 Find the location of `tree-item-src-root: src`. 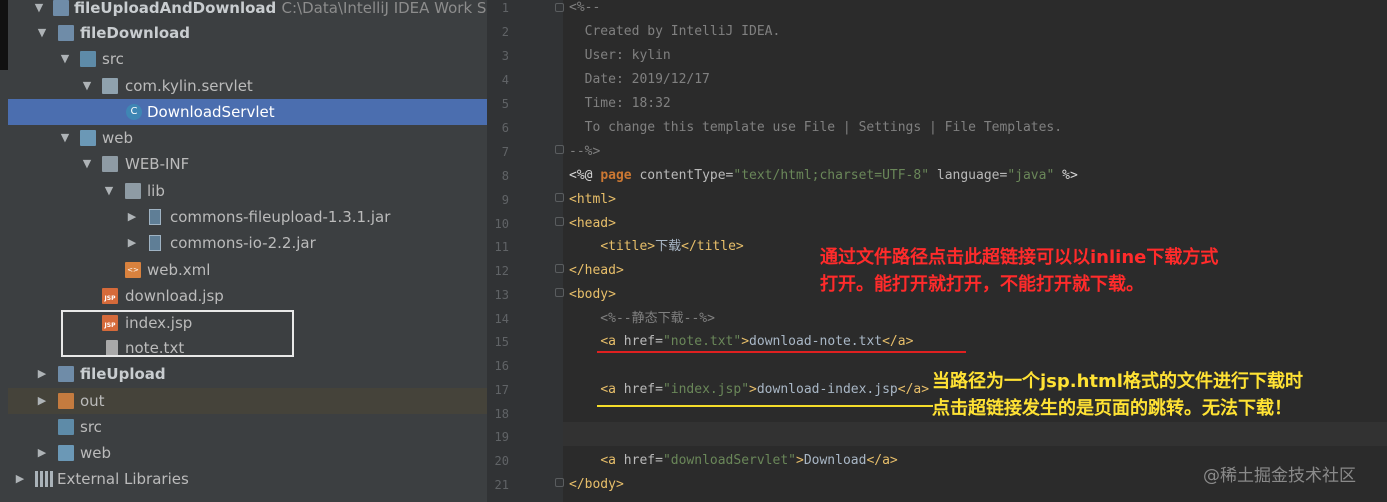

tree-item-src-root: src is located at coordinates (247, 427).